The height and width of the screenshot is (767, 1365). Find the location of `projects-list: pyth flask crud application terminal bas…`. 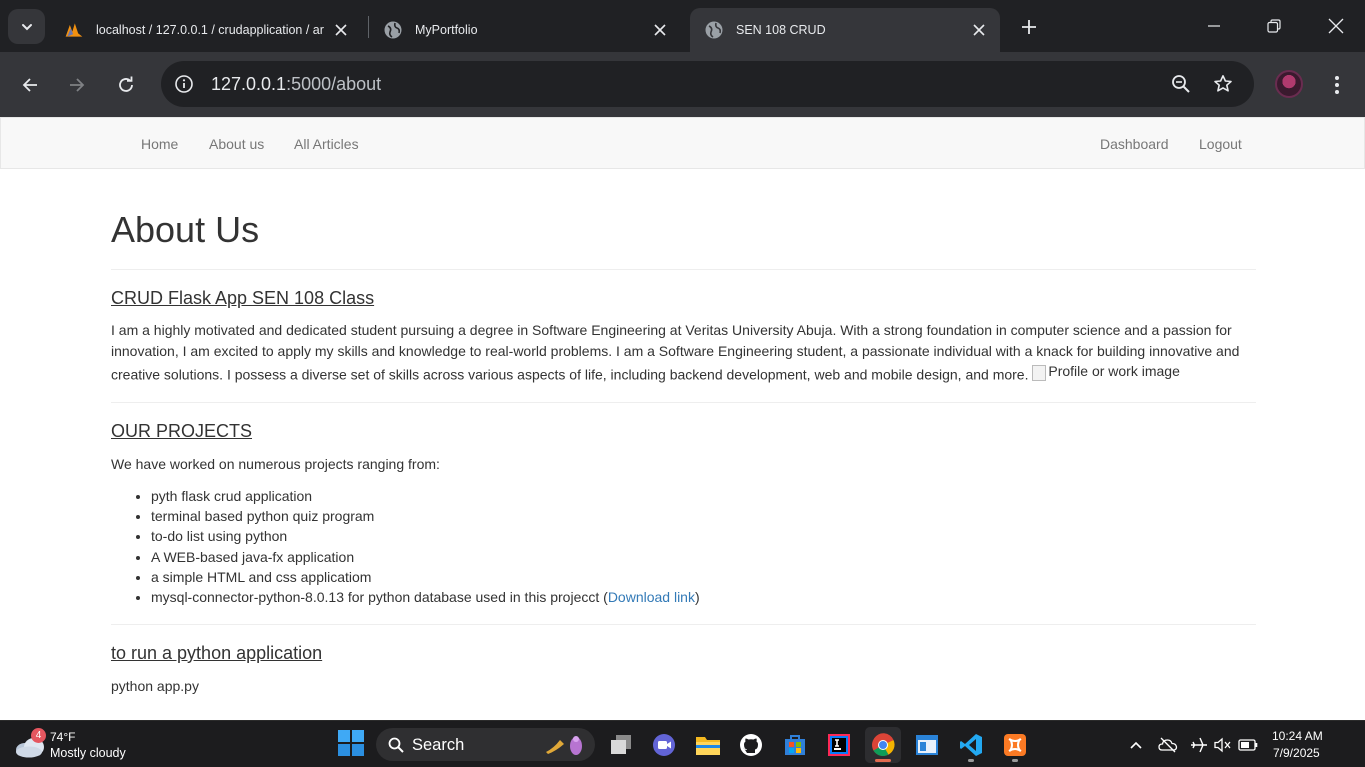

projects-list: pyth flask crud application terminal bas… is located at coordinates (661, 546).